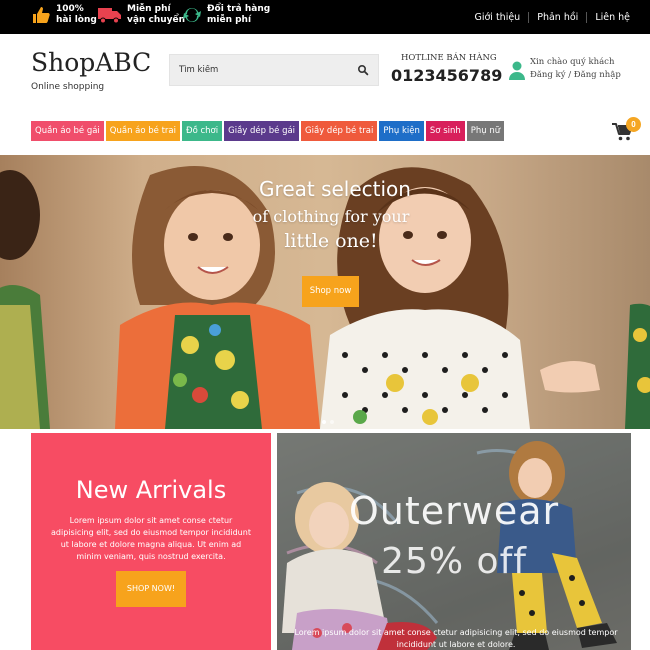 This screenshot has height=650, width=650. I want to click on greeting-text: Xin chào quý khách, so click(572, 62).